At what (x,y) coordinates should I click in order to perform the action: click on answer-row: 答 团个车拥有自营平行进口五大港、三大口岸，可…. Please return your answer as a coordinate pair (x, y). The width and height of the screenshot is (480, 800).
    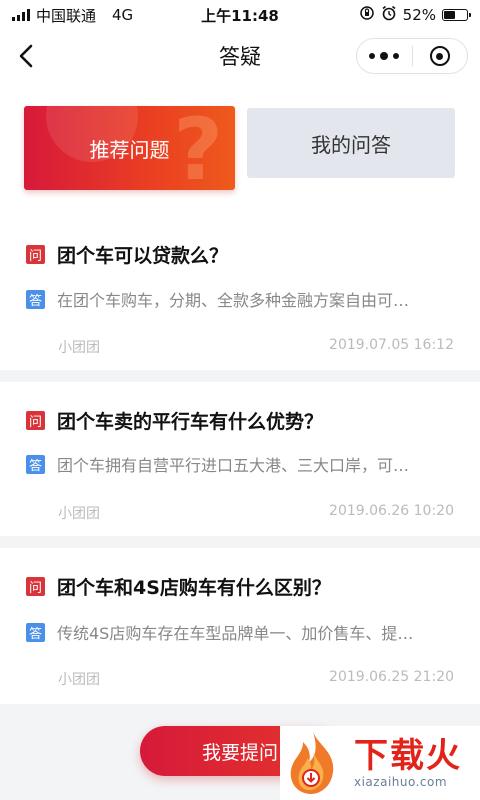
    Looking at the image, I should click on (240, 464).